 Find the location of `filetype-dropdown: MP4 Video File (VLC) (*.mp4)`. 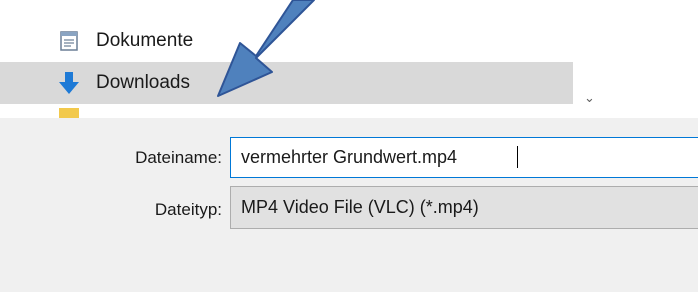

filetype-dropdown: MP4 Video File (VLC) (*.mp4) is located at coordinates (464, 207).